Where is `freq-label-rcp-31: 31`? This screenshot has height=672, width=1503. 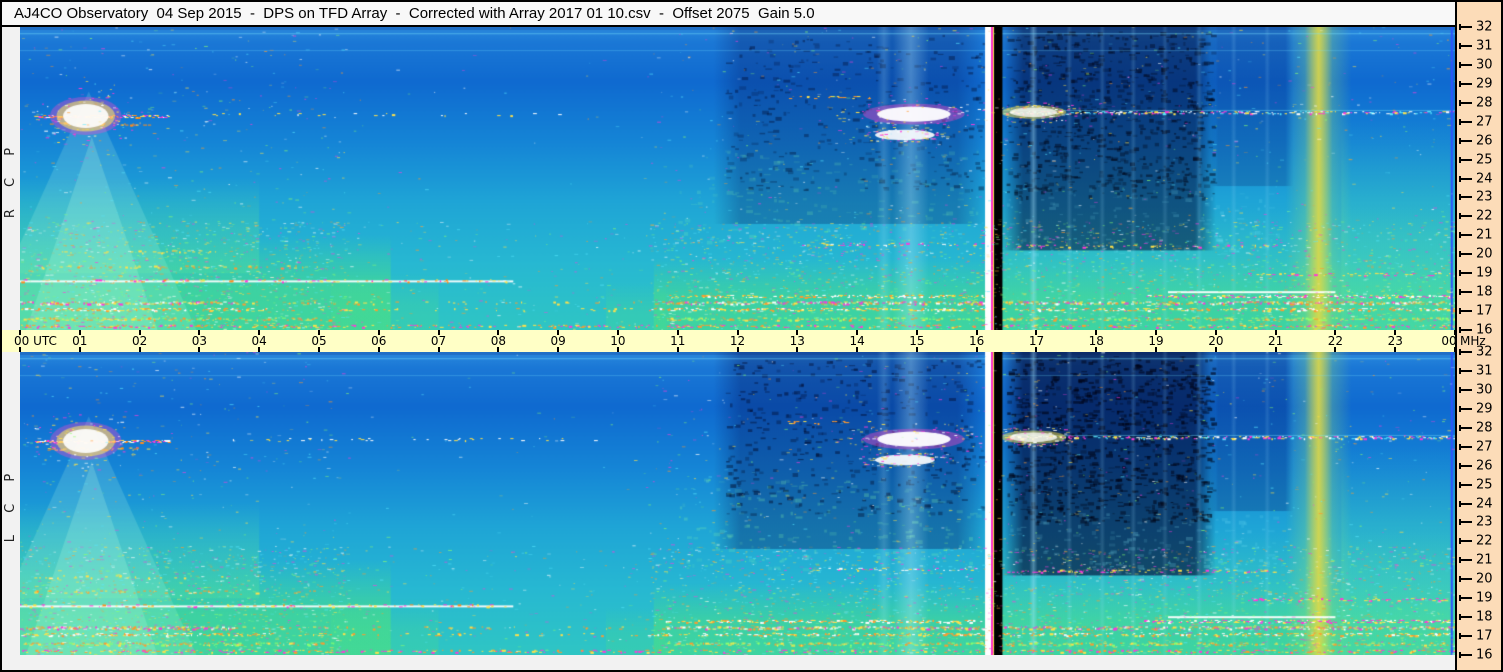
freq-label-rcp-31: 31 is located at coordinates (1484, 46).